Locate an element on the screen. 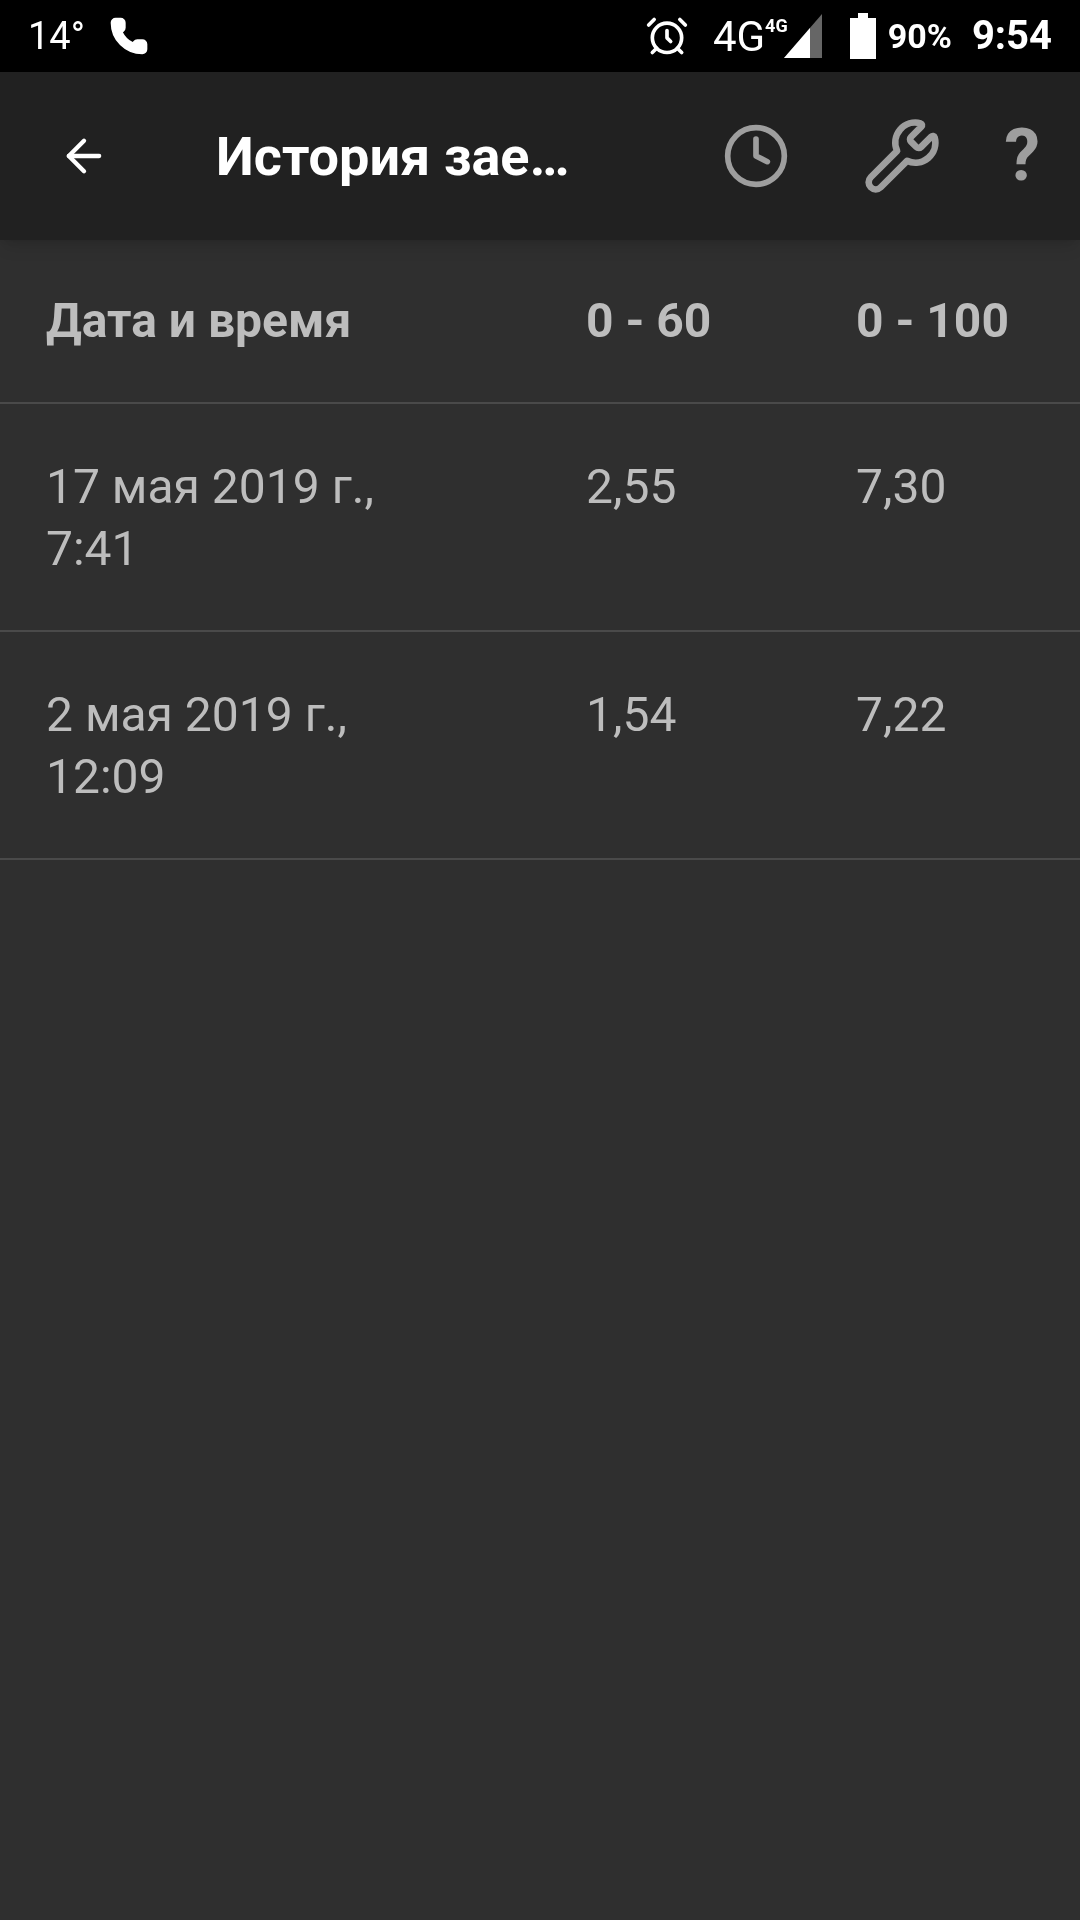 This screenshot has height=1920, width=1080. phone-icon is located at coordinates (128, 36).